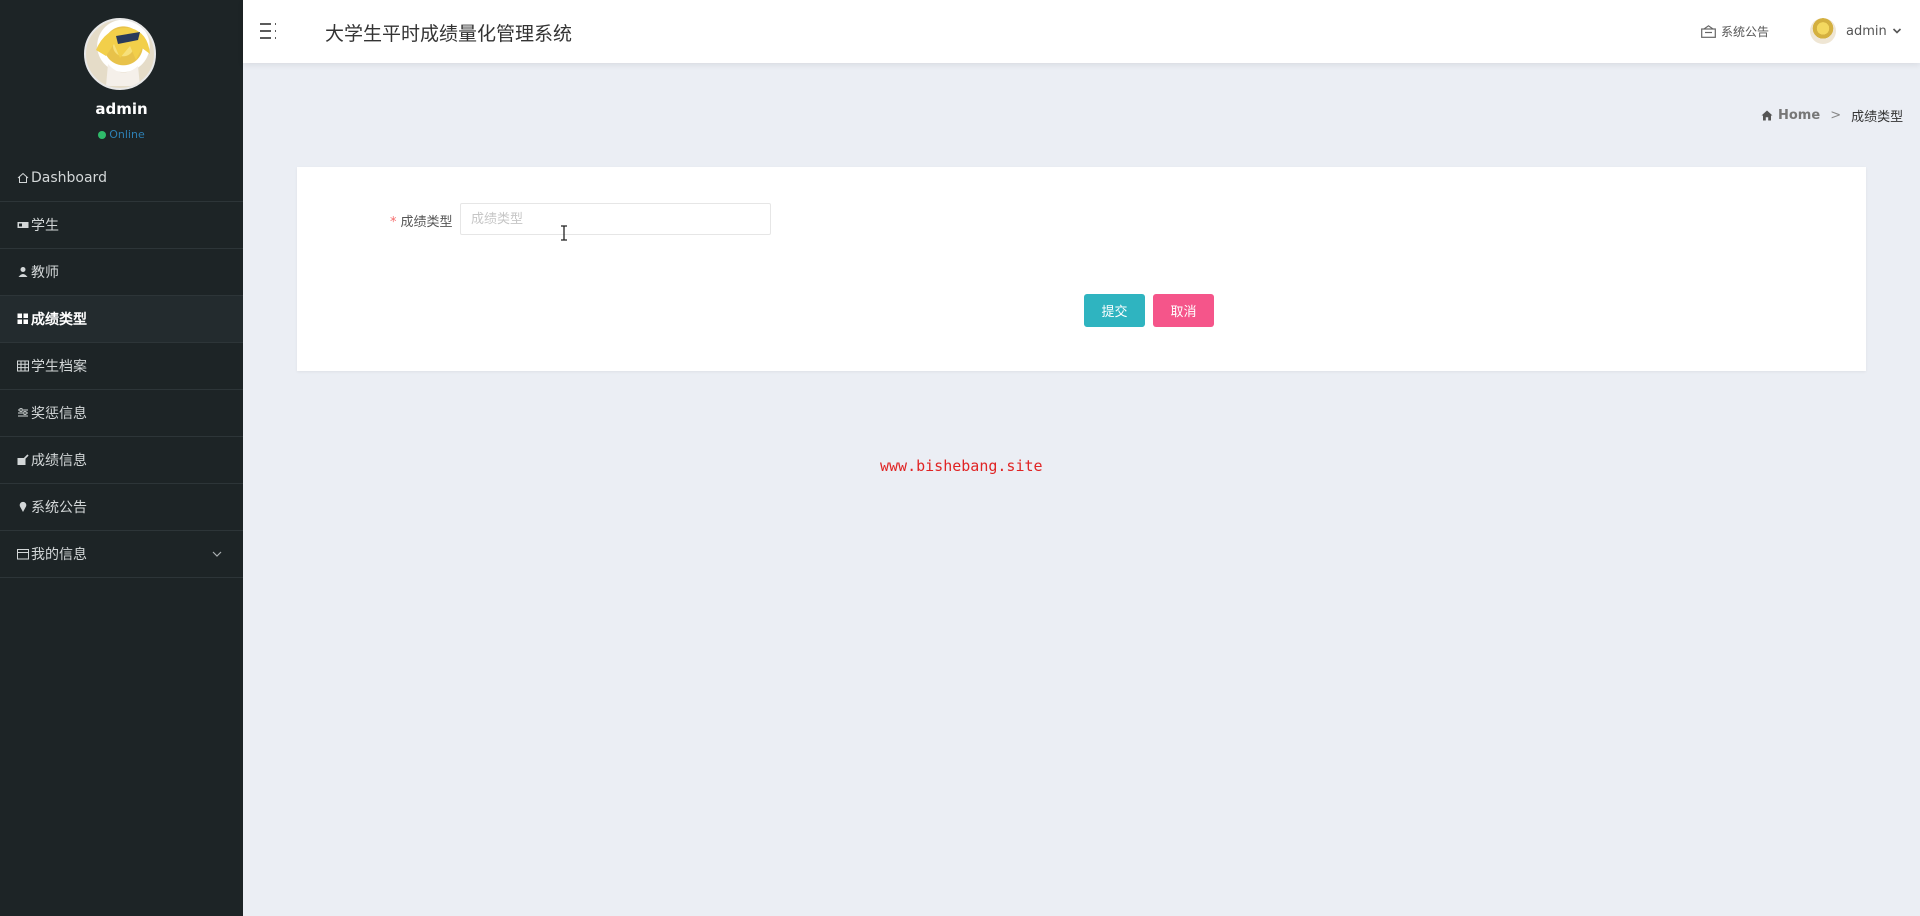  What do you see at coordinates (269, 31) in the screenshot?
I see `menu-toggle-icon` at bounding box center [269, 31].